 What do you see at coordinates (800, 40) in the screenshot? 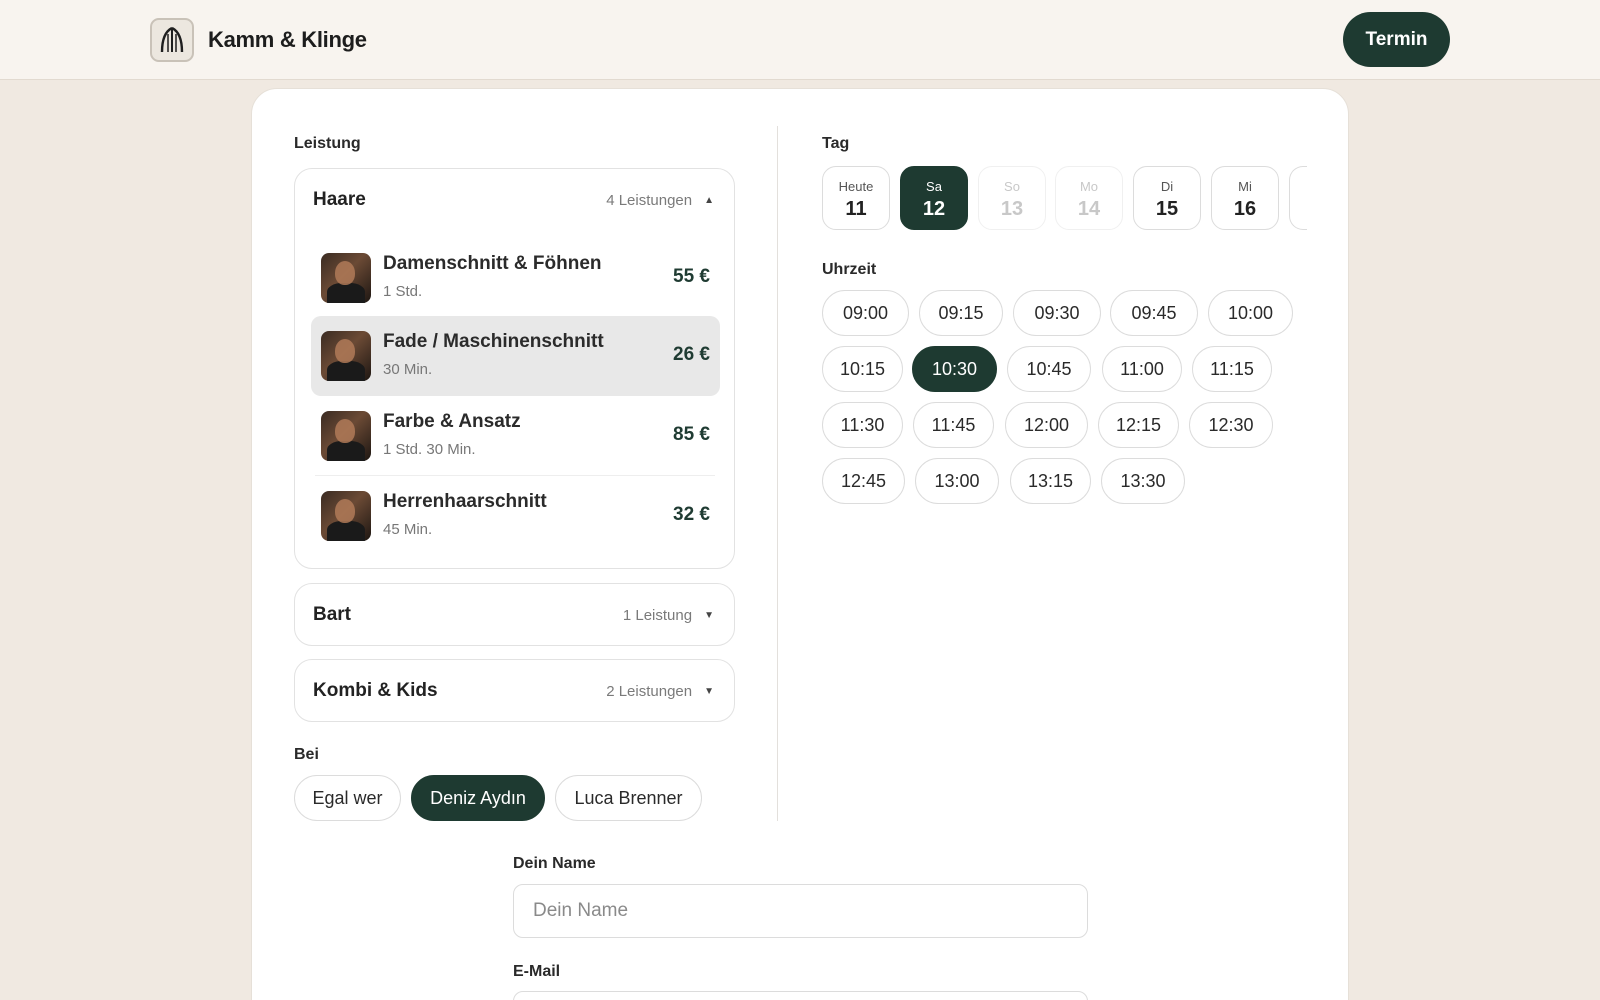
I see `top-bar: Kamm & Klinge Termin` at bounding box center [800, 40].